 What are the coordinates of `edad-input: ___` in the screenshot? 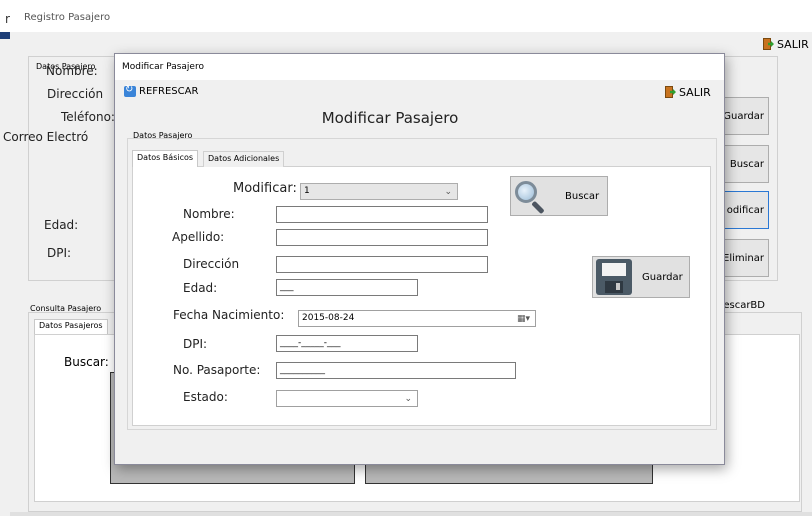 It's located at (347, 287).